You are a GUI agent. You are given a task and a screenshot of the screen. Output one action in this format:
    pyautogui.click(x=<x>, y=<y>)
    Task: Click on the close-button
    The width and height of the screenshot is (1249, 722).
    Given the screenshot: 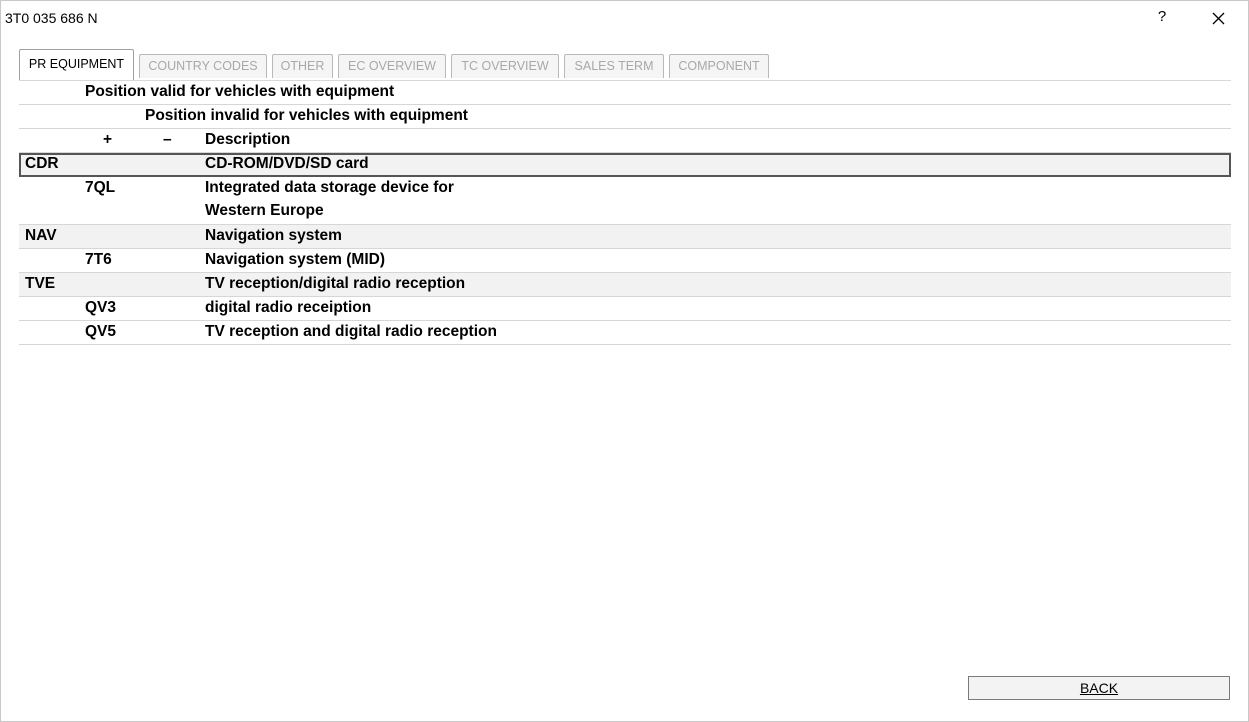 What is the action you would take?
    pyautogui.click(x=1218, y=18)
    